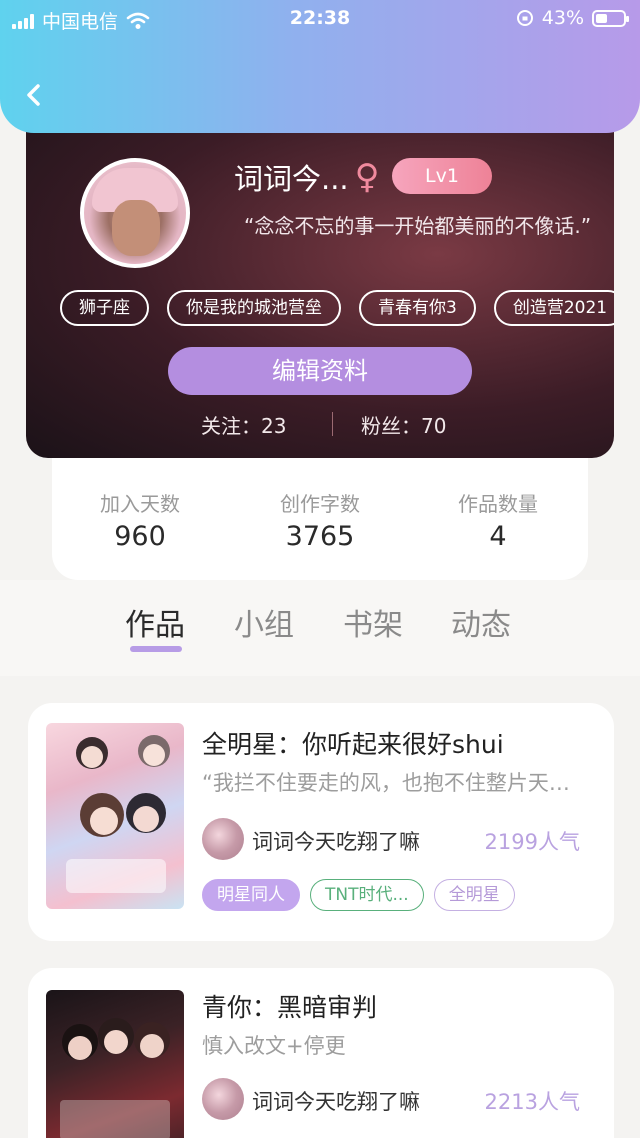 Image resolution: width=640 pixels, height=1138 pixels. What do you see at coordinates (553, 308) in the screenshot?
I see `profile-tag: 创造营2021` at bounding box center [553, 308].